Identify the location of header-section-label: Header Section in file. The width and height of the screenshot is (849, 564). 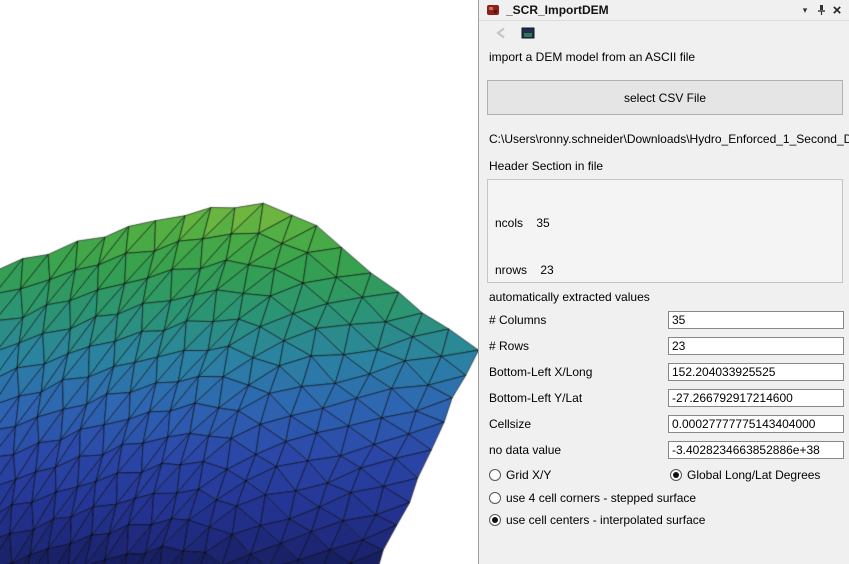
(546, 166).